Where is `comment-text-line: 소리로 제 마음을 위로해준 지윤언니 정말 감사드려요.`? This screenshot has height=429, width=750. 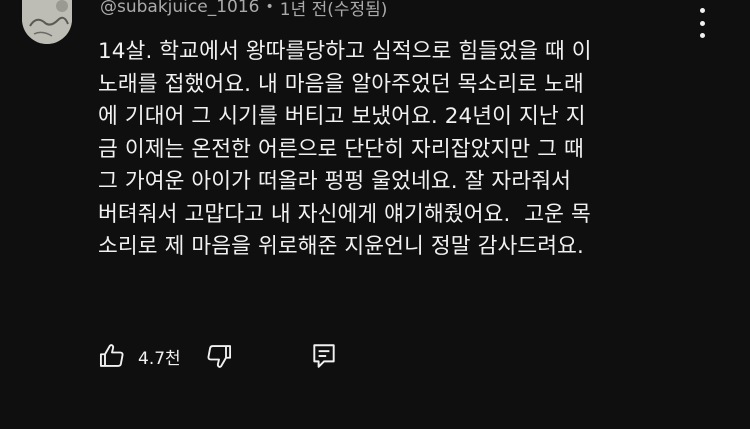
comment-text-line: 소리로 제 마음을 위로해준 지윤언니 정말 감사드려요. is located at coordinates (341, 246).